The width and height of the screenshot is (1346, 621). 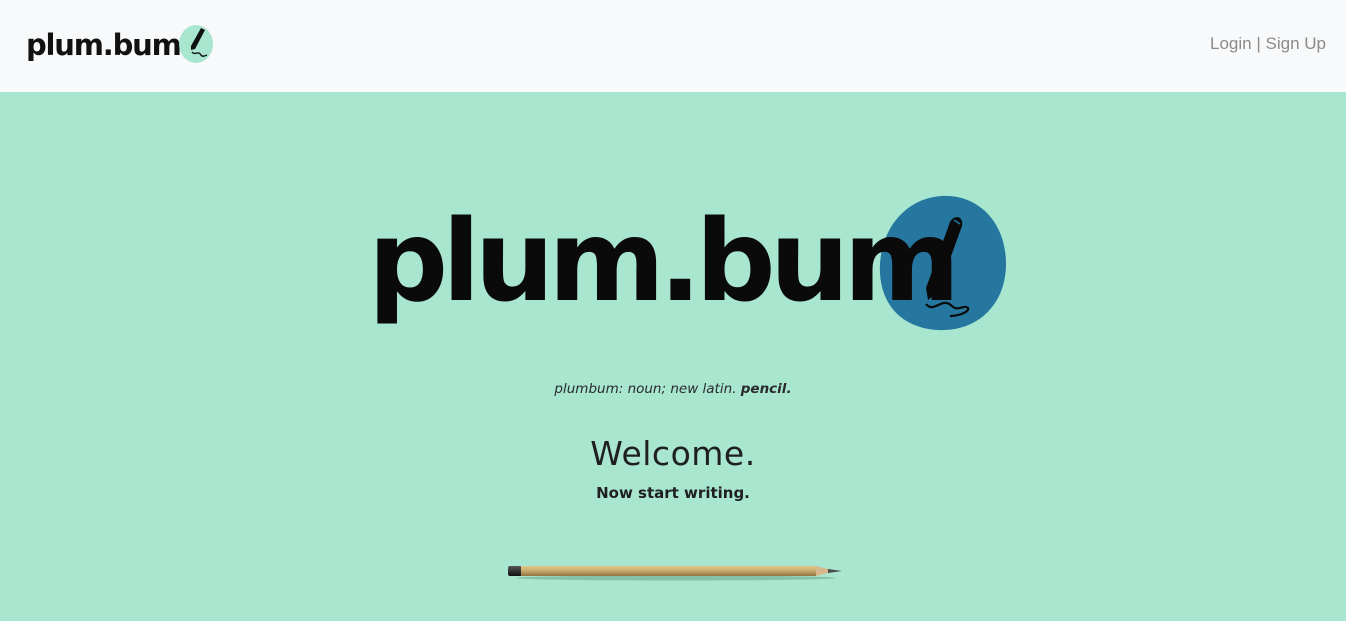 I want to click on login-link: Login, so click(x=1231, y=43).